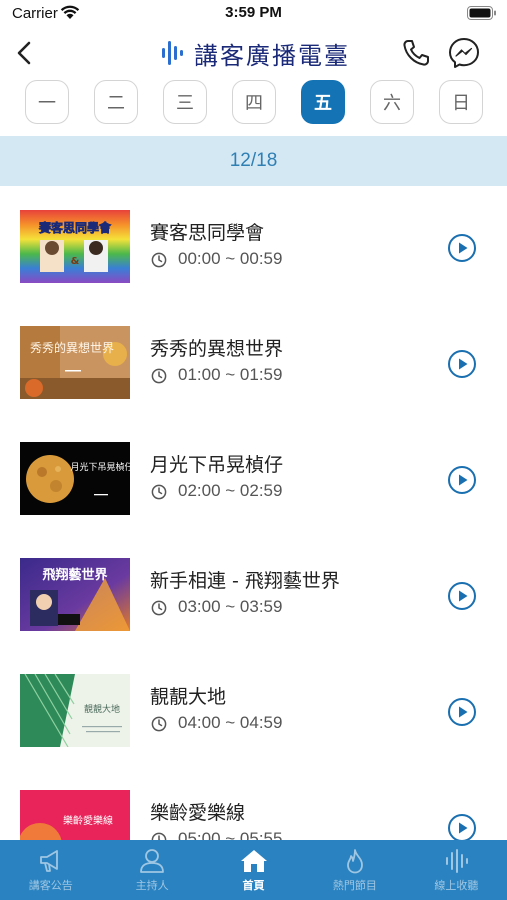 This screenshot has width=507, height=900. What do you see at coordinates (253, 708) in the screenshot?
I see `program-item: 靚靚大地 靚靚大地 04:00 ~ 04:59` at bounding box center [253, 708].